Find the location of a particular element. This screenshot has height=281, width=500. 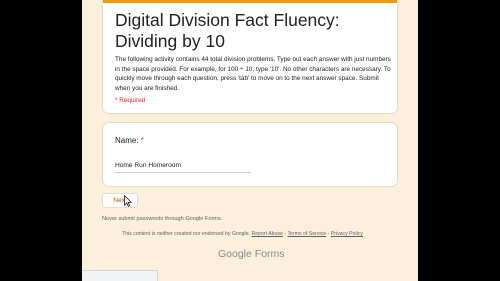

bottom-tab-strip is located at coordinates (120, 275).